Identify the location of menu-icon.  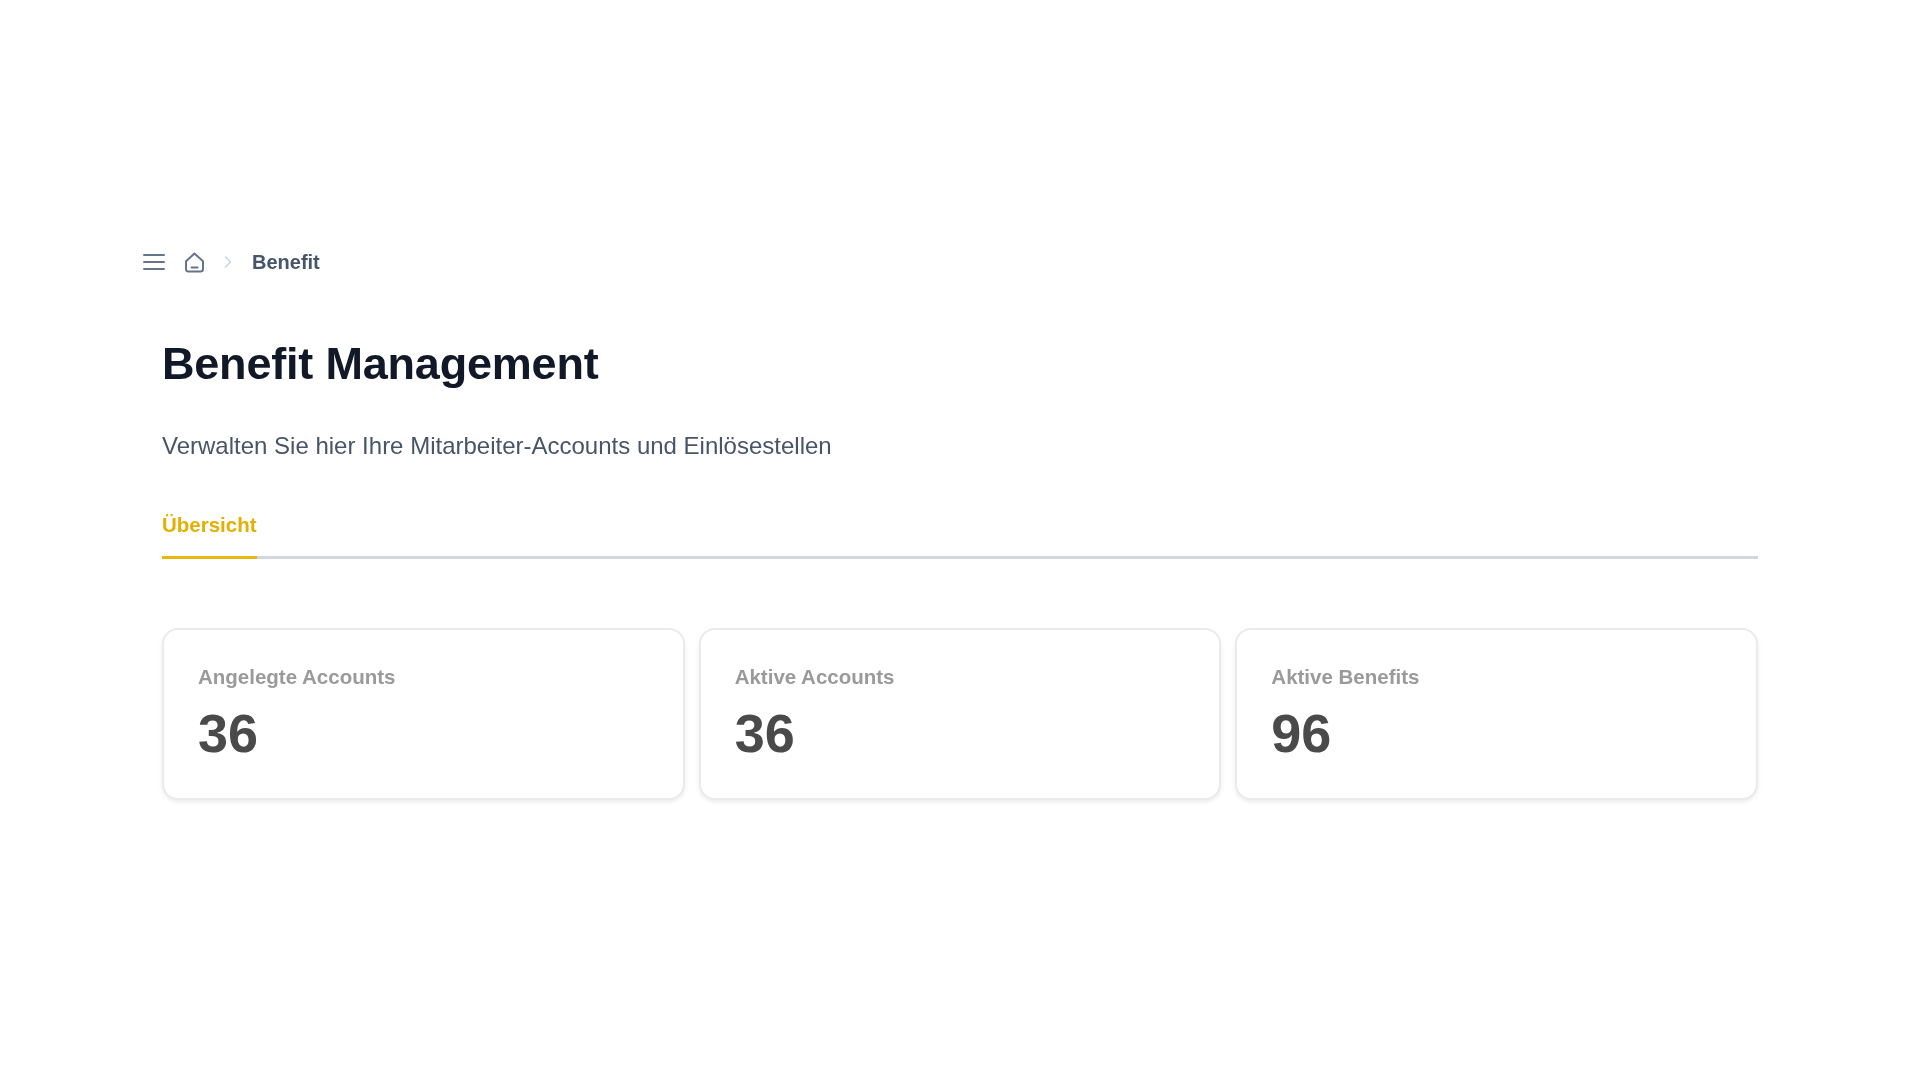
(154, 262).